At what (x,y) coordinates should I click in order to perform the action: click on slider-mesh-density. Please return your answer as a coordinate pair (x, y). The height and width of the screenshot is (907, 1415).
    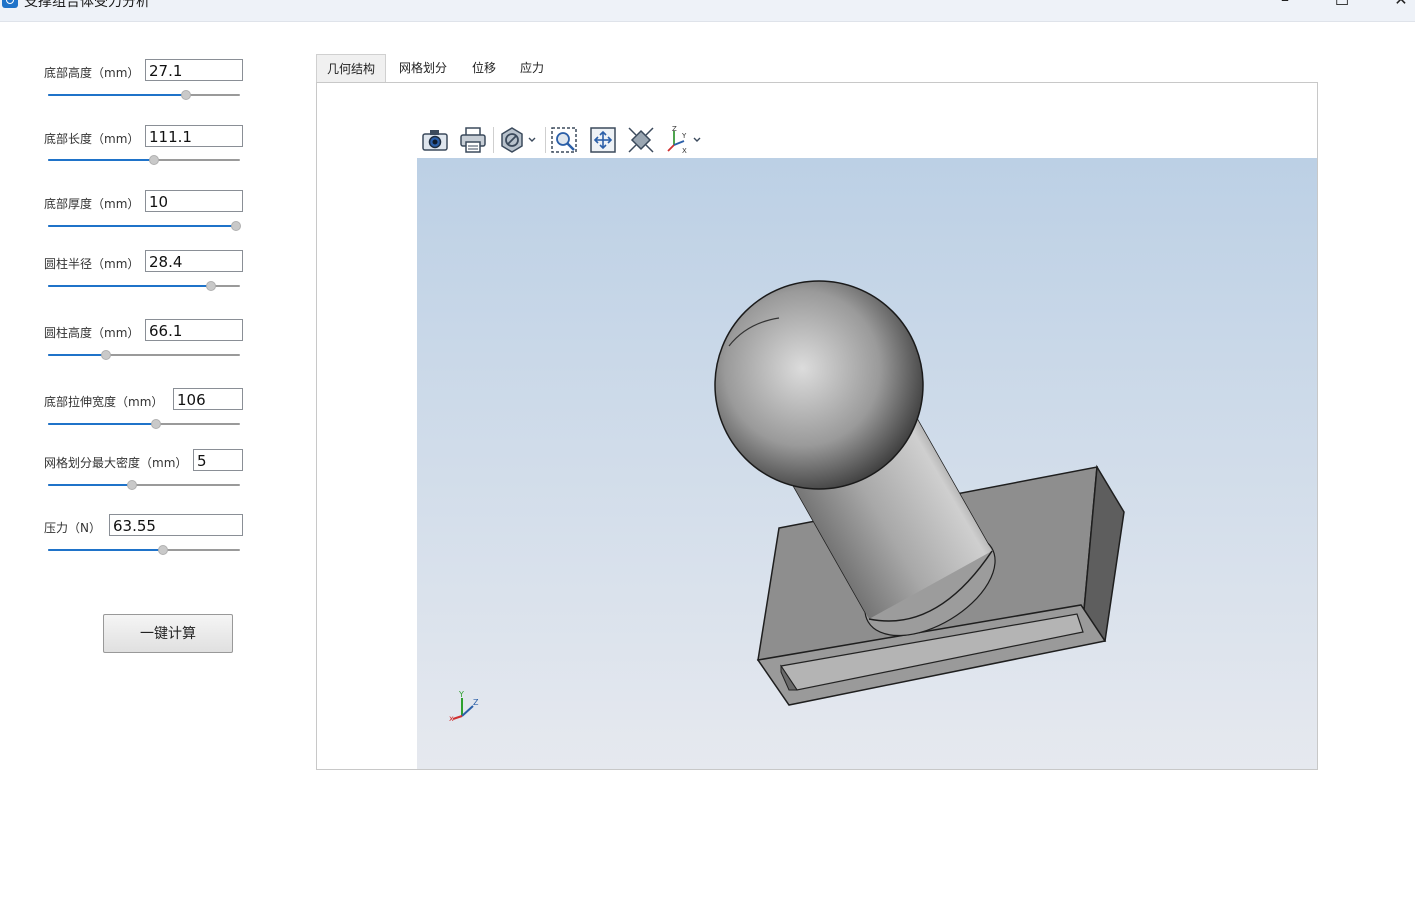
    Looking at the image, I should click on (144, 485).